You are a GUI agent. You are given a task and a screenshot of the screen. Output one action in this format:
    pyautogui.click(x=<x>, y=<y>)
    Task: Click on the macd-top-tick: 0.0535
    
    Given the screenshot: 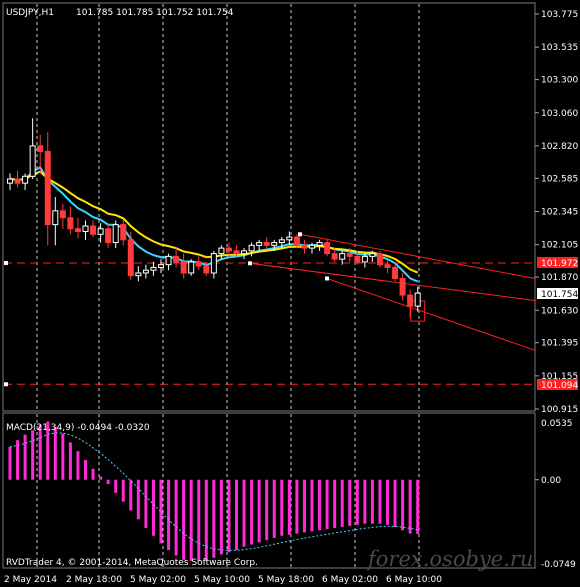 What is the action you would take?
    pyautogui.click(x=557, y=424)
    